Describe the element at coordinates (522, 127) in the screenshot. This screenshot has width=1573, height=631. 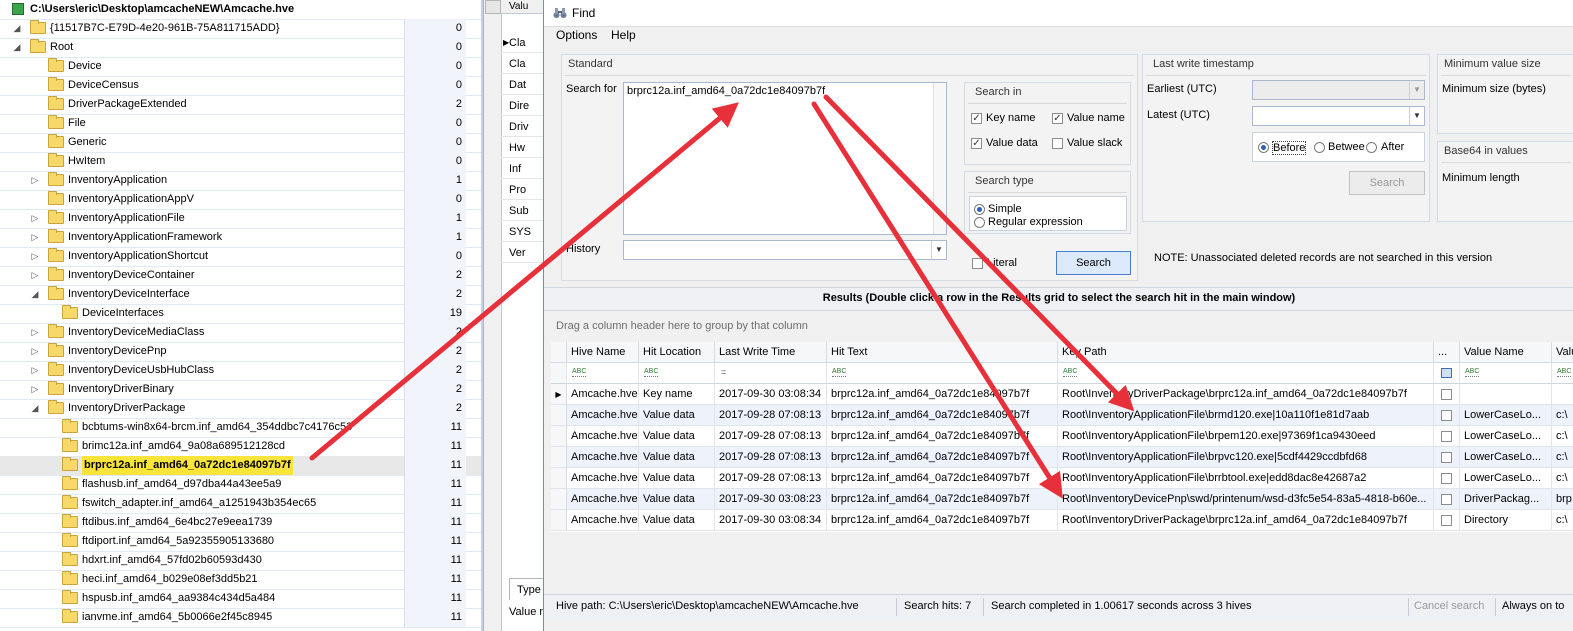
I see `value-row: Driv` at that location.